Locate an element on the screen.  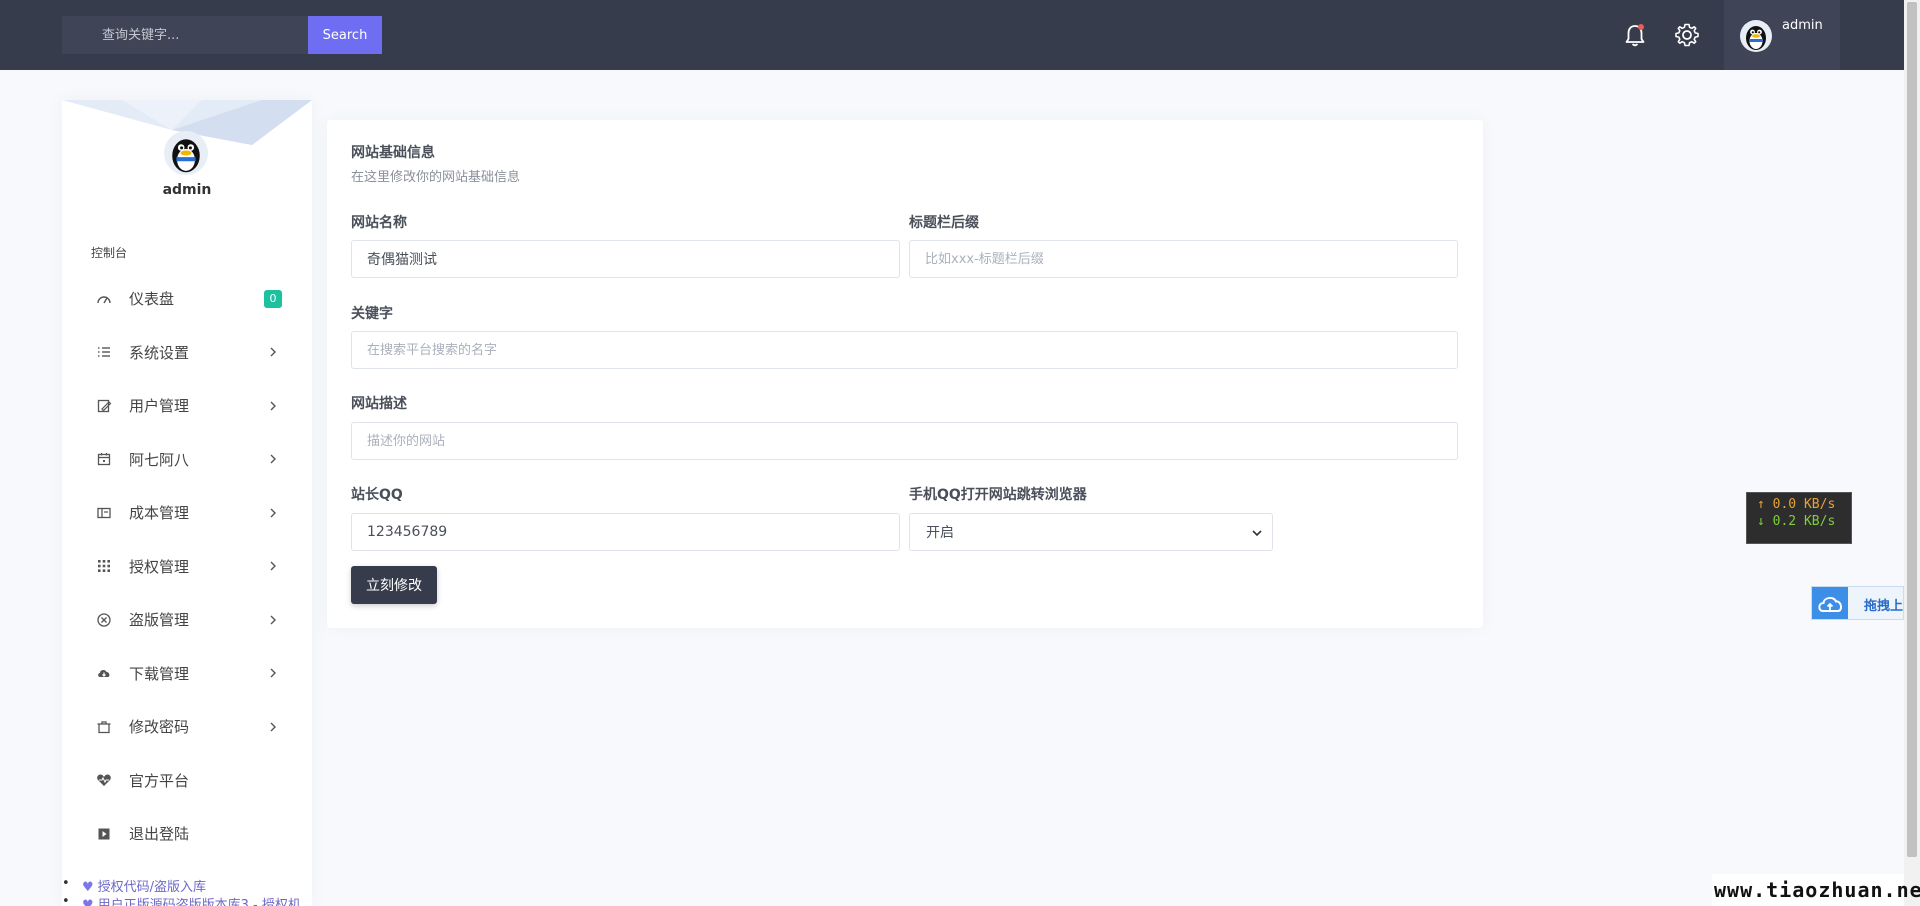
sidebar-item-system-settings: 系统设置 is located at coordinates (187, 353).